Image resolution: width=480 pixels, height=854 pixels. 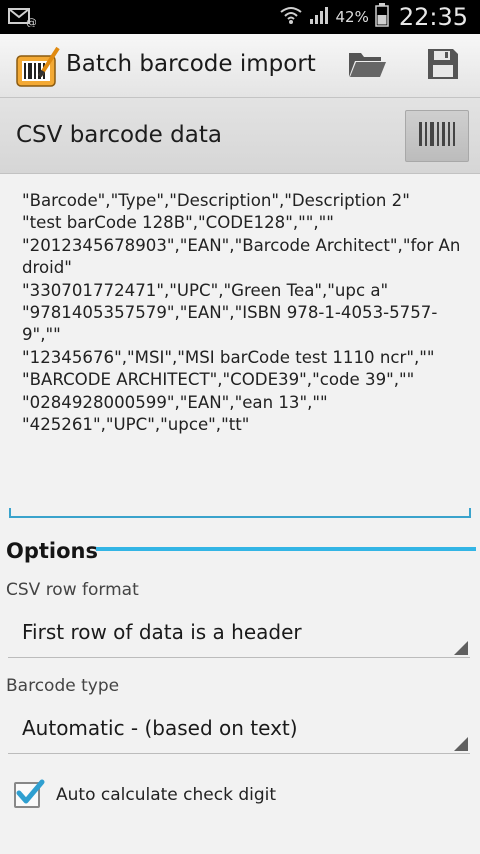 What do you see at coordinates (291, 17) in the screenshot?
I see `wifi-icon` at bounding box center [291, 17].